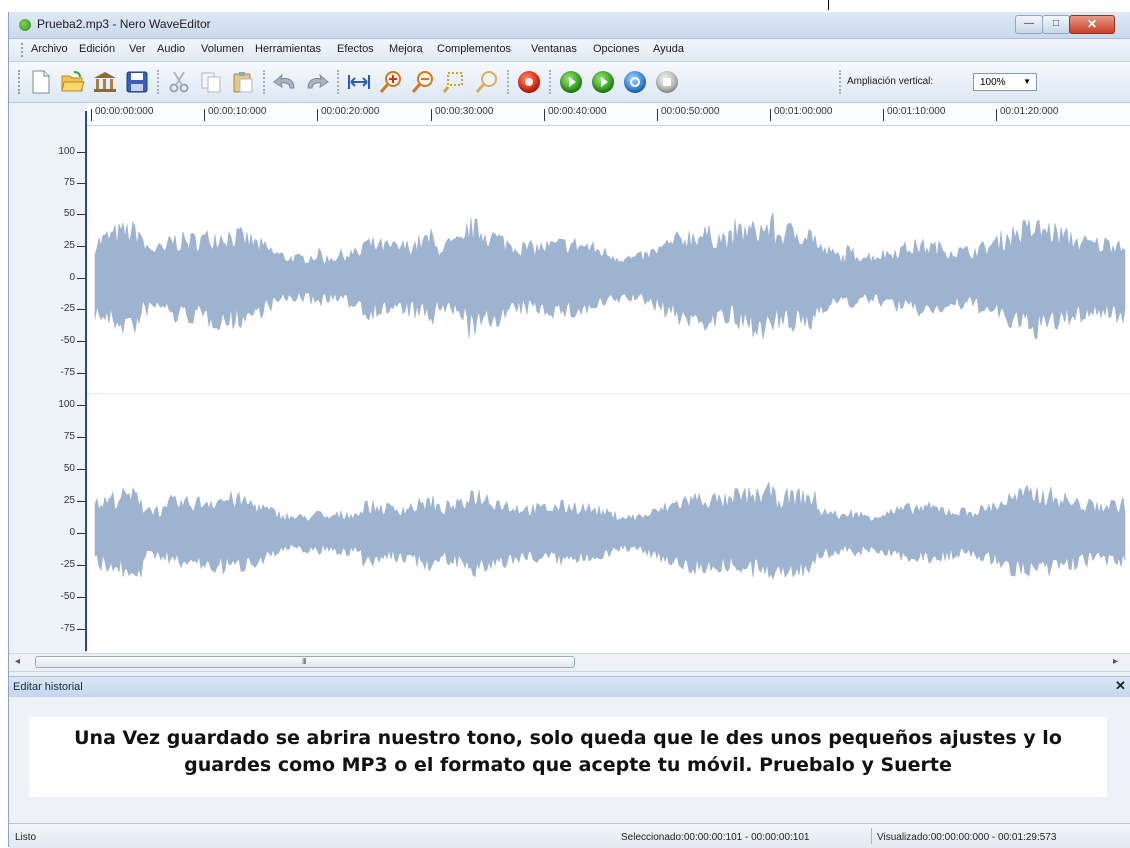 The height and width of the screenshot is (848, 1130). Describe the element at coordinates (359, 82) in the screenshot. I see `fit-width-icon` at that location.